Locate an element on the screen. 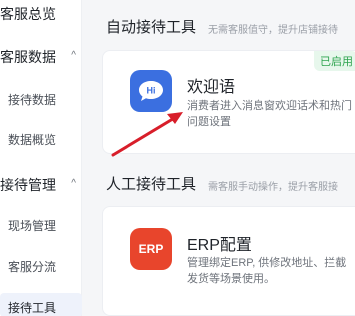  welcome-card-title: 欢迎语 is located at coordinates (211, 87).